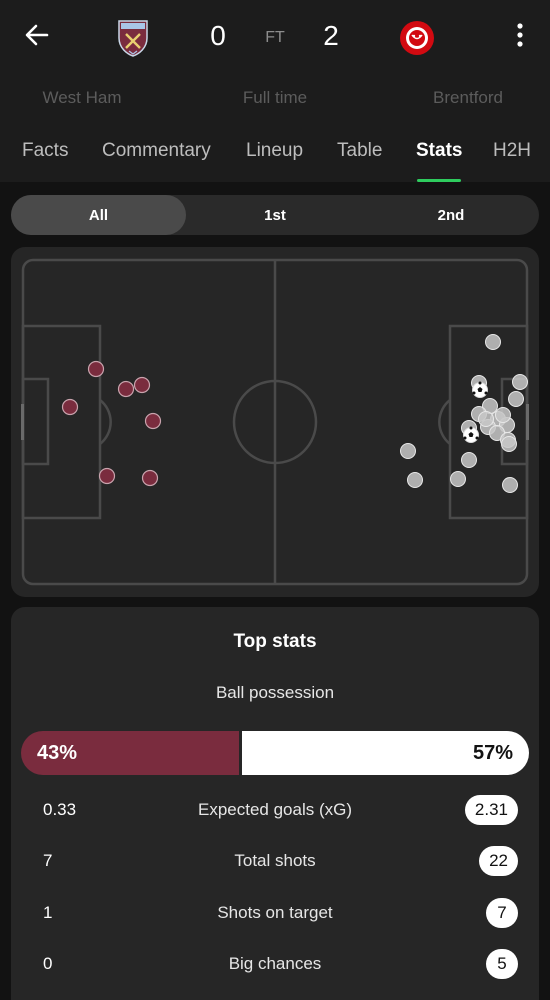 The image size is (550, 1000). I want to click on period-first-half: 1st, so click(275, 215).